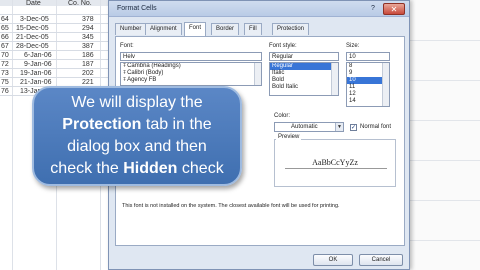 Image resolution: width=480 pixels, height=270 pixels. What do you see at coordinates (32, 37) in the screenshot?
I see `date-cell: 21-Dec-05` at bounding box center [32, 37].